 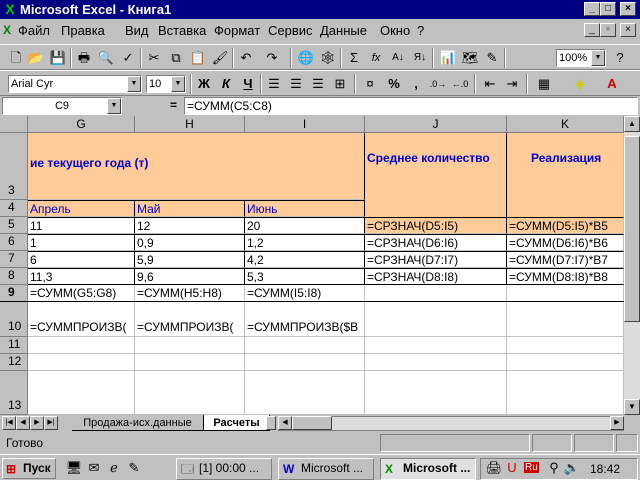 What do you see at coordinates (190, 345) in the screenshot?
I see `cell-h11` at bounding box center [190, 345].